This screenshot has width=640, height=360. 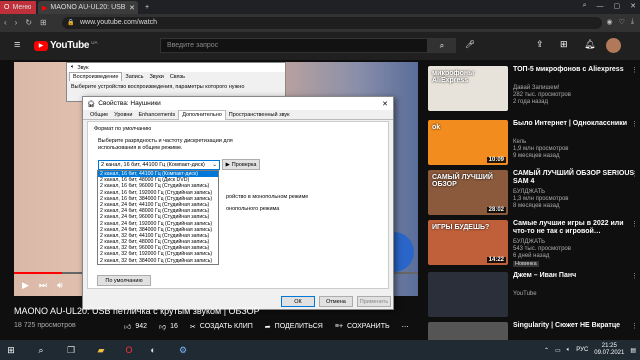 I want to click on mic-icon: 🎤︎, so click(x=470, y=44).